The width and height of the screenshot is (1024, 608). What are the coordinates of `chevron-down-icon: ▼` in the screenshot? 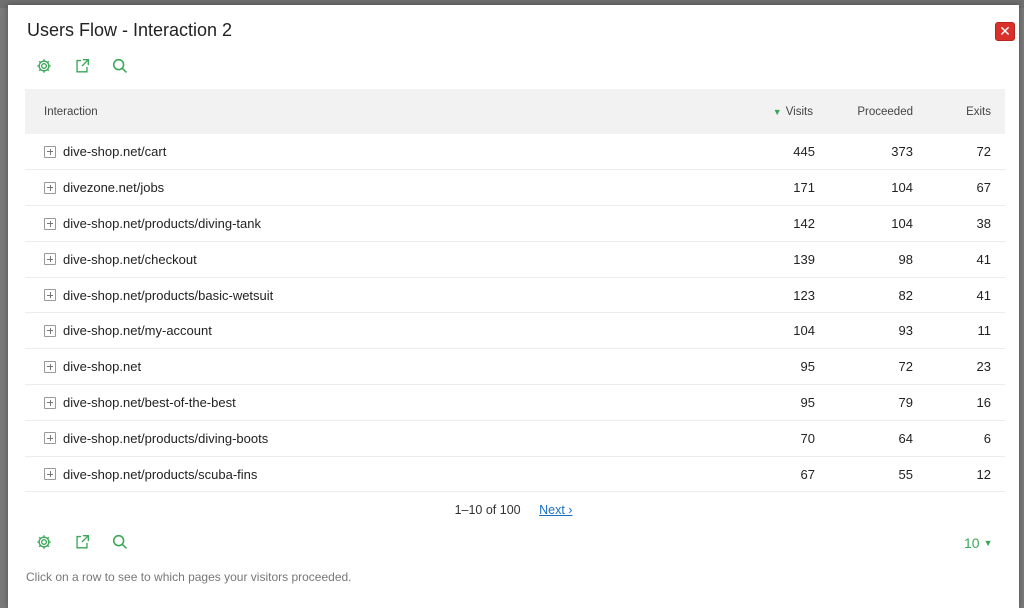 It's located at (988, 543).